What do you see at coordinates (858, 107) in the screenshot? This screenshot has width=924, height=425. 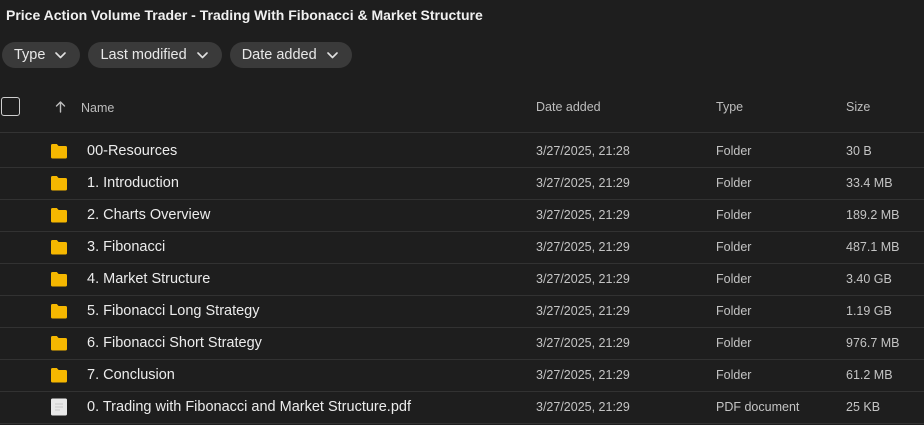 I see `column-header-size: Size` at bounding box center [858, 107].